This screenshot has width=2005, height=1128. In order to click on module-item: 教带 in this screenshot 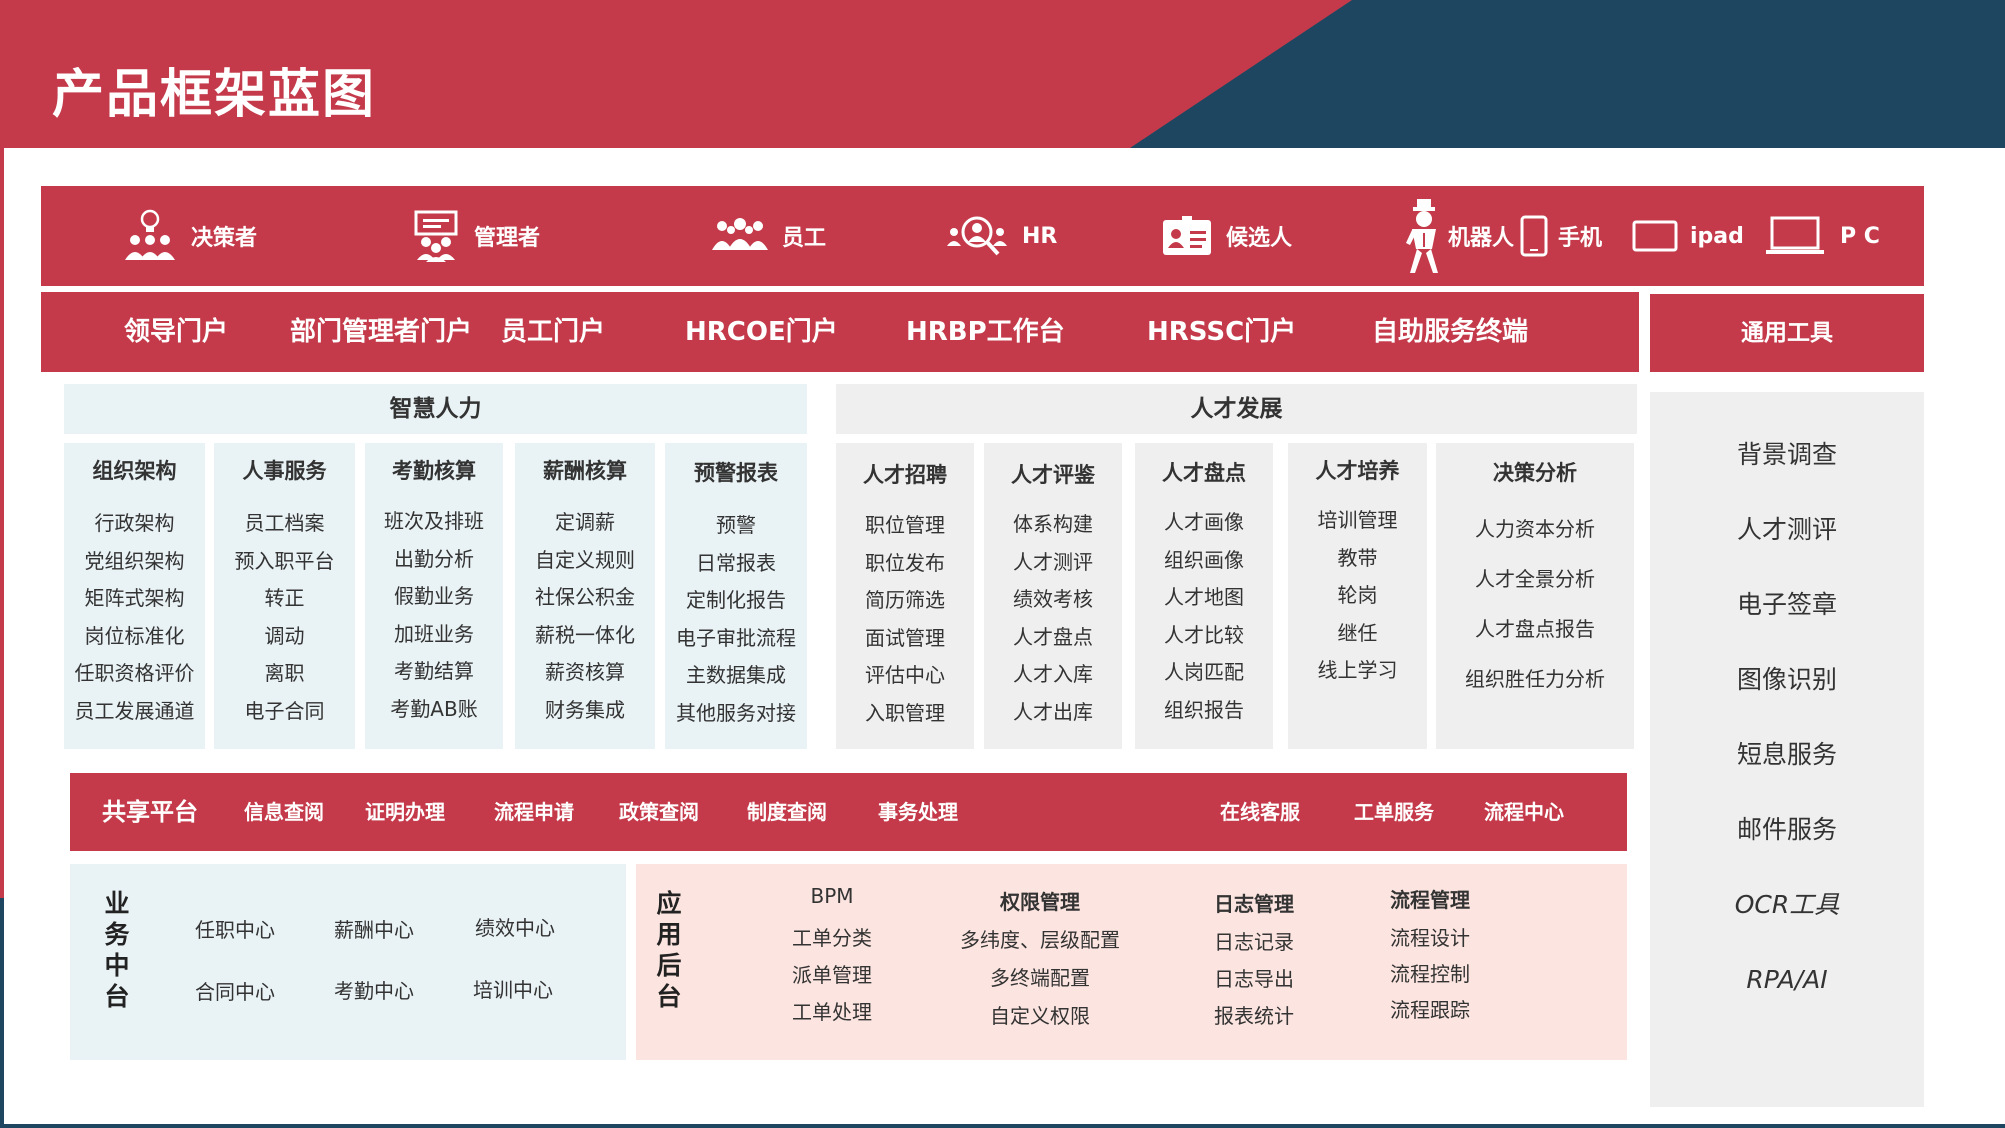, I will do `click(1357, 561)`.